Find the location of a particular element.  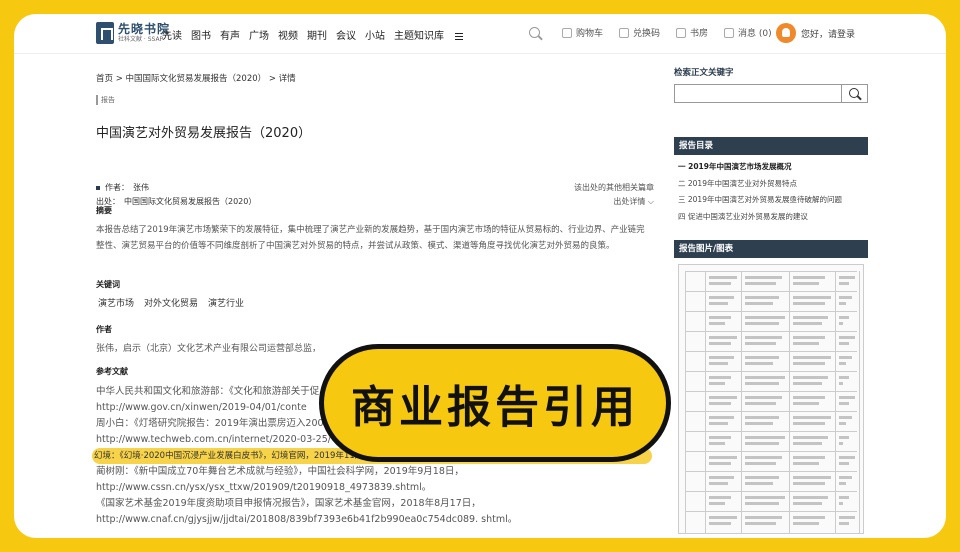

breadcrumb: 首页 > 中国国际文化贸易发展报告（2020） > 详情 is located at coordinates (196, 78).